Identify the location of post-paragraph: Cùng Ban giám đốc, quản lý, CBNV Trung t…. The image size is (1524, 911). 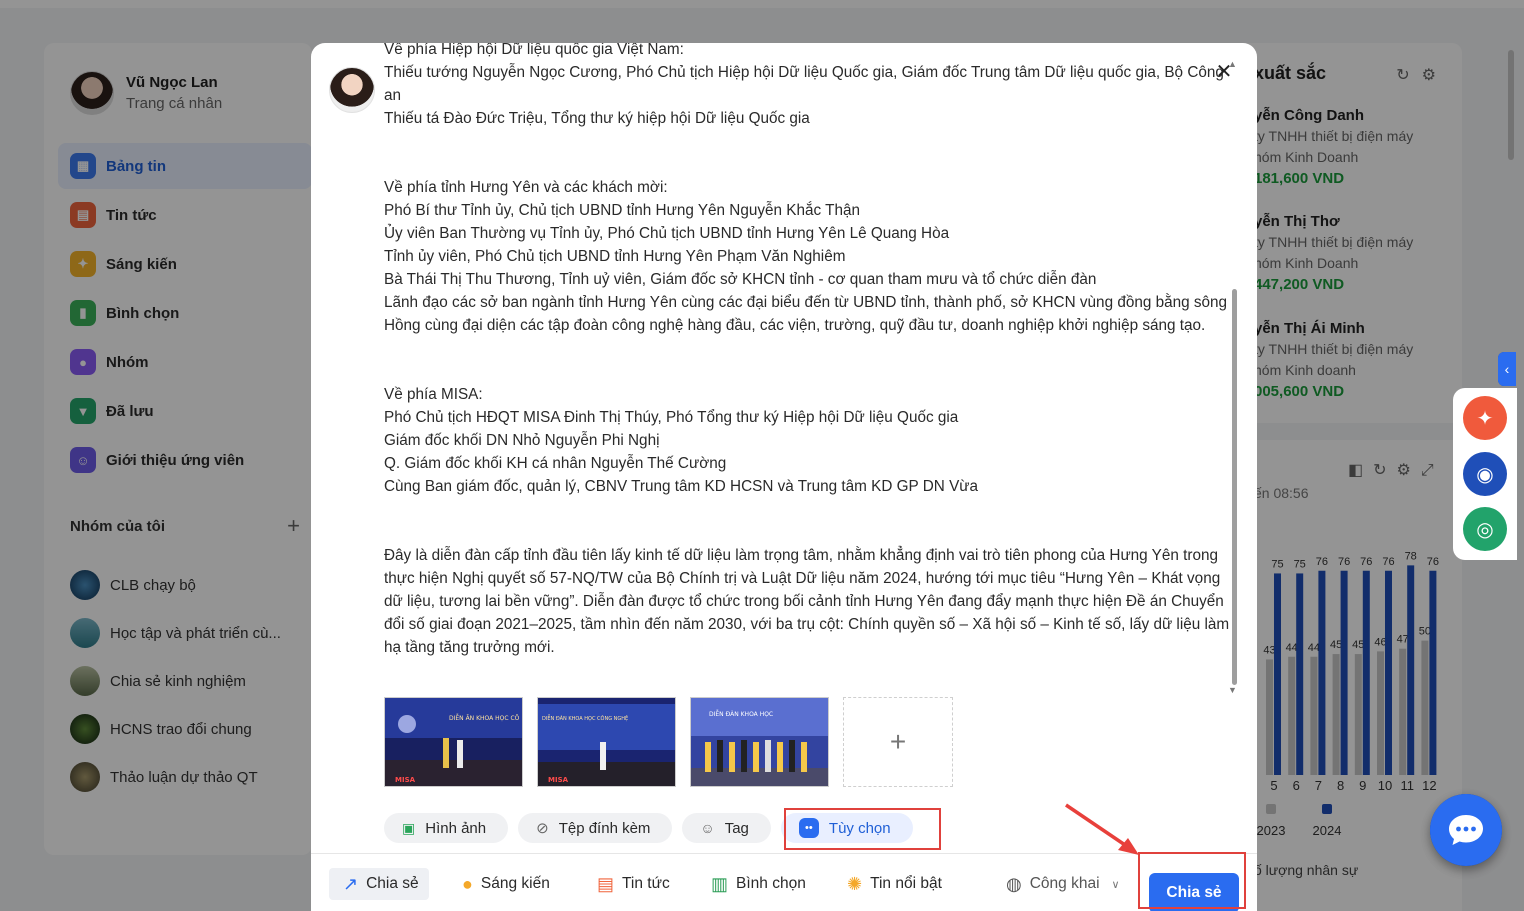
(681, 486).